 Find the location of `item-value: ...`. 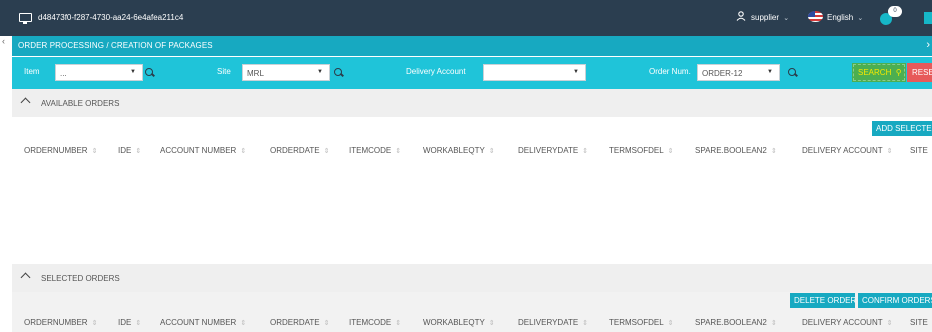

item-value: ... is located at coordinates (63, 73).